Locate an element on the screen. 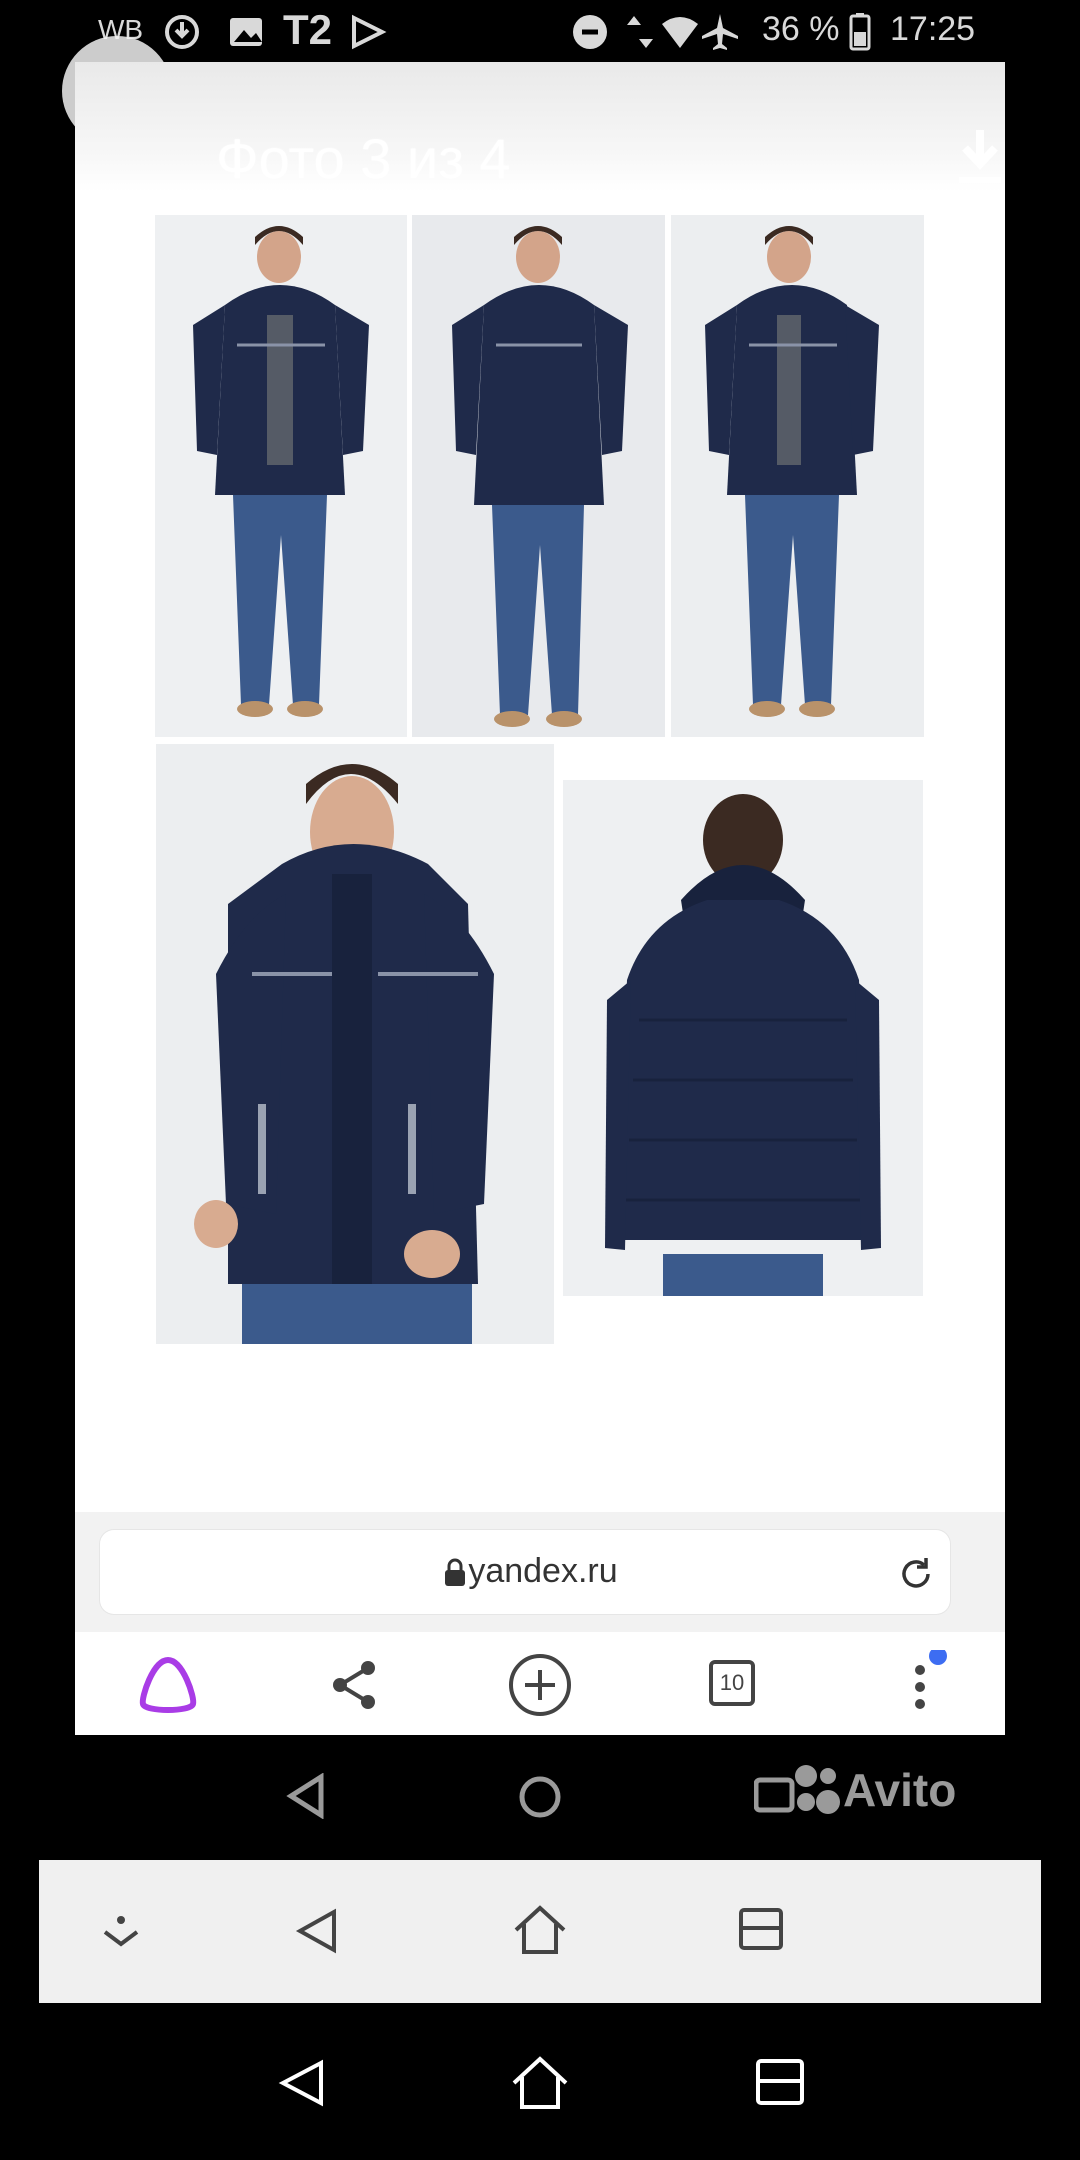 The image size is (1080, 2160). battery-percent: 36 % is located at coordinates (801, 29).